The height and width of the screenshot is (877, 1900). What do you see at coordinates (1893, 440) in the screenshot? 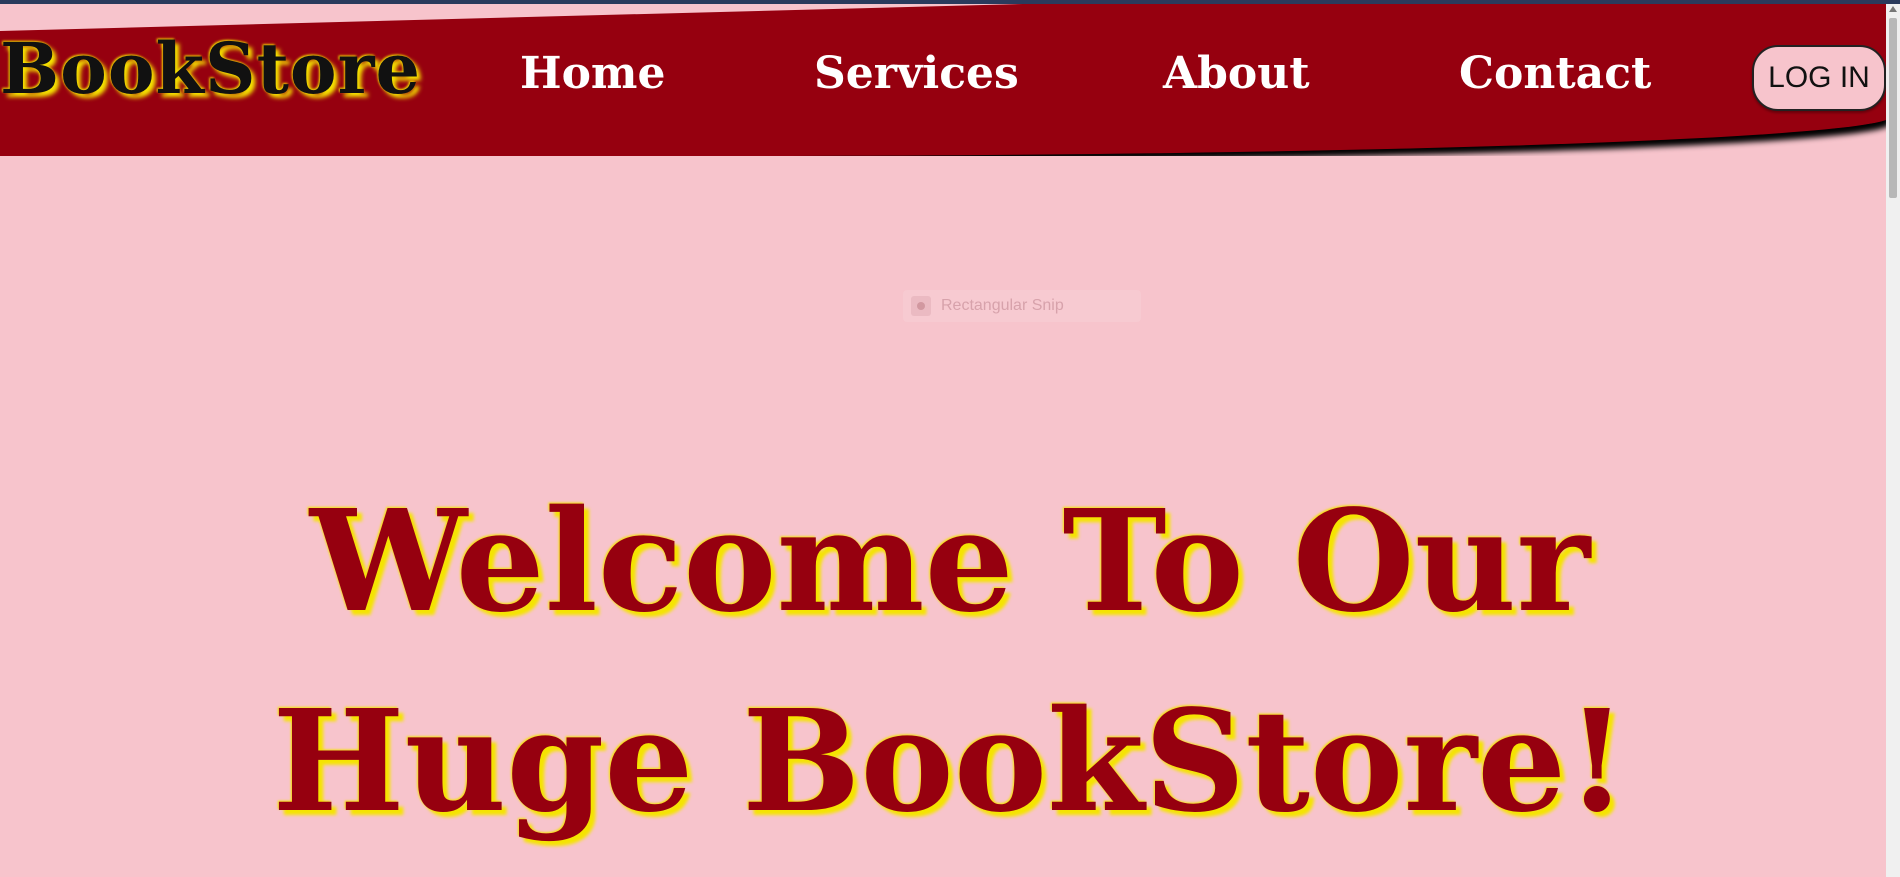
I see `vertical-scrollbar` at bounding box center [1893, 440].